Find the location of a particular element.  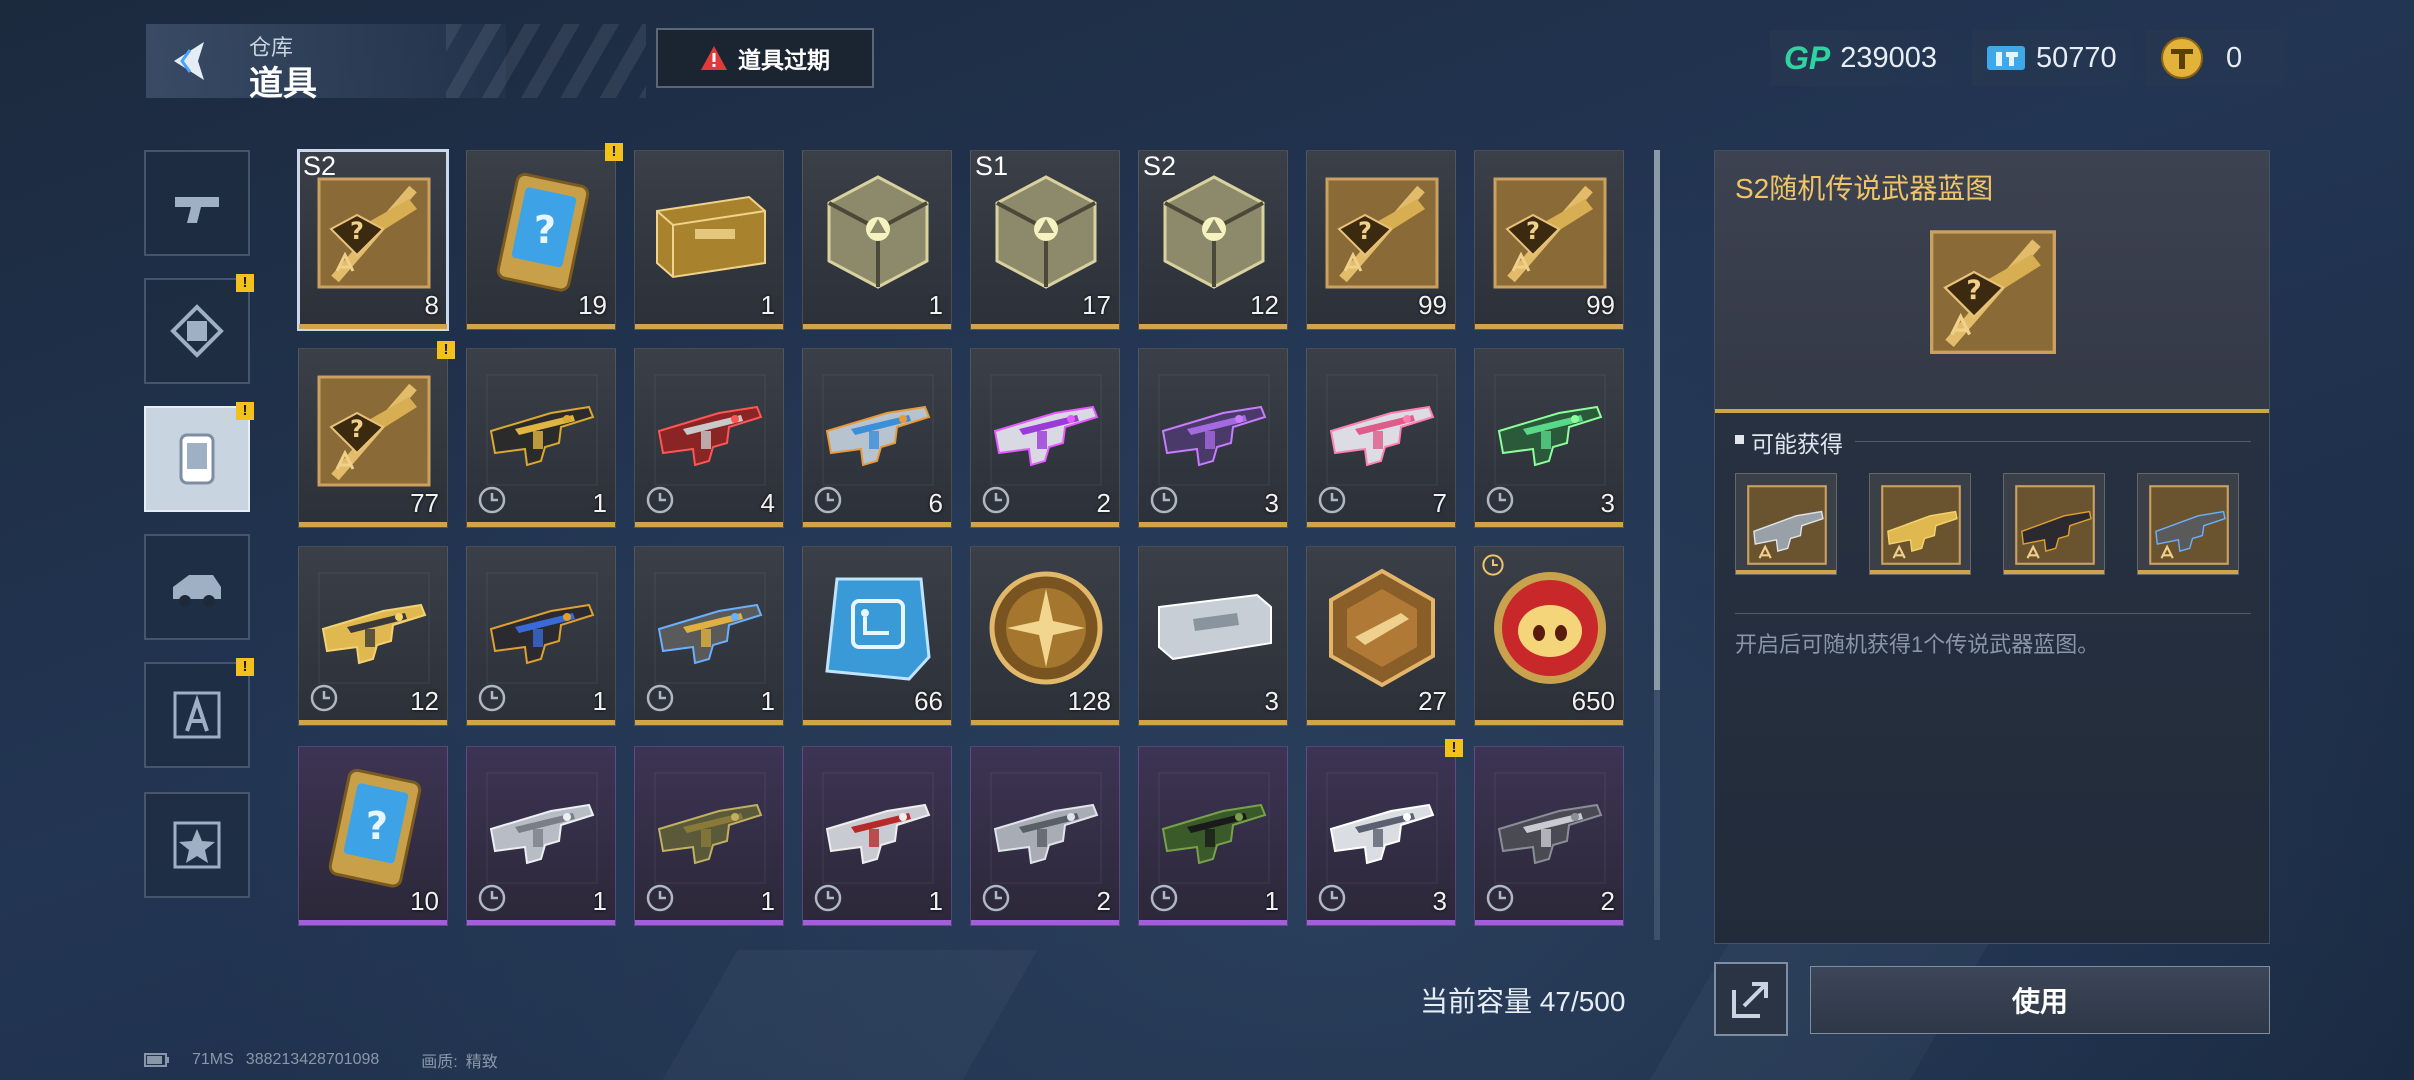

tab-blueprints: ! is located at coordinates (199, 713).